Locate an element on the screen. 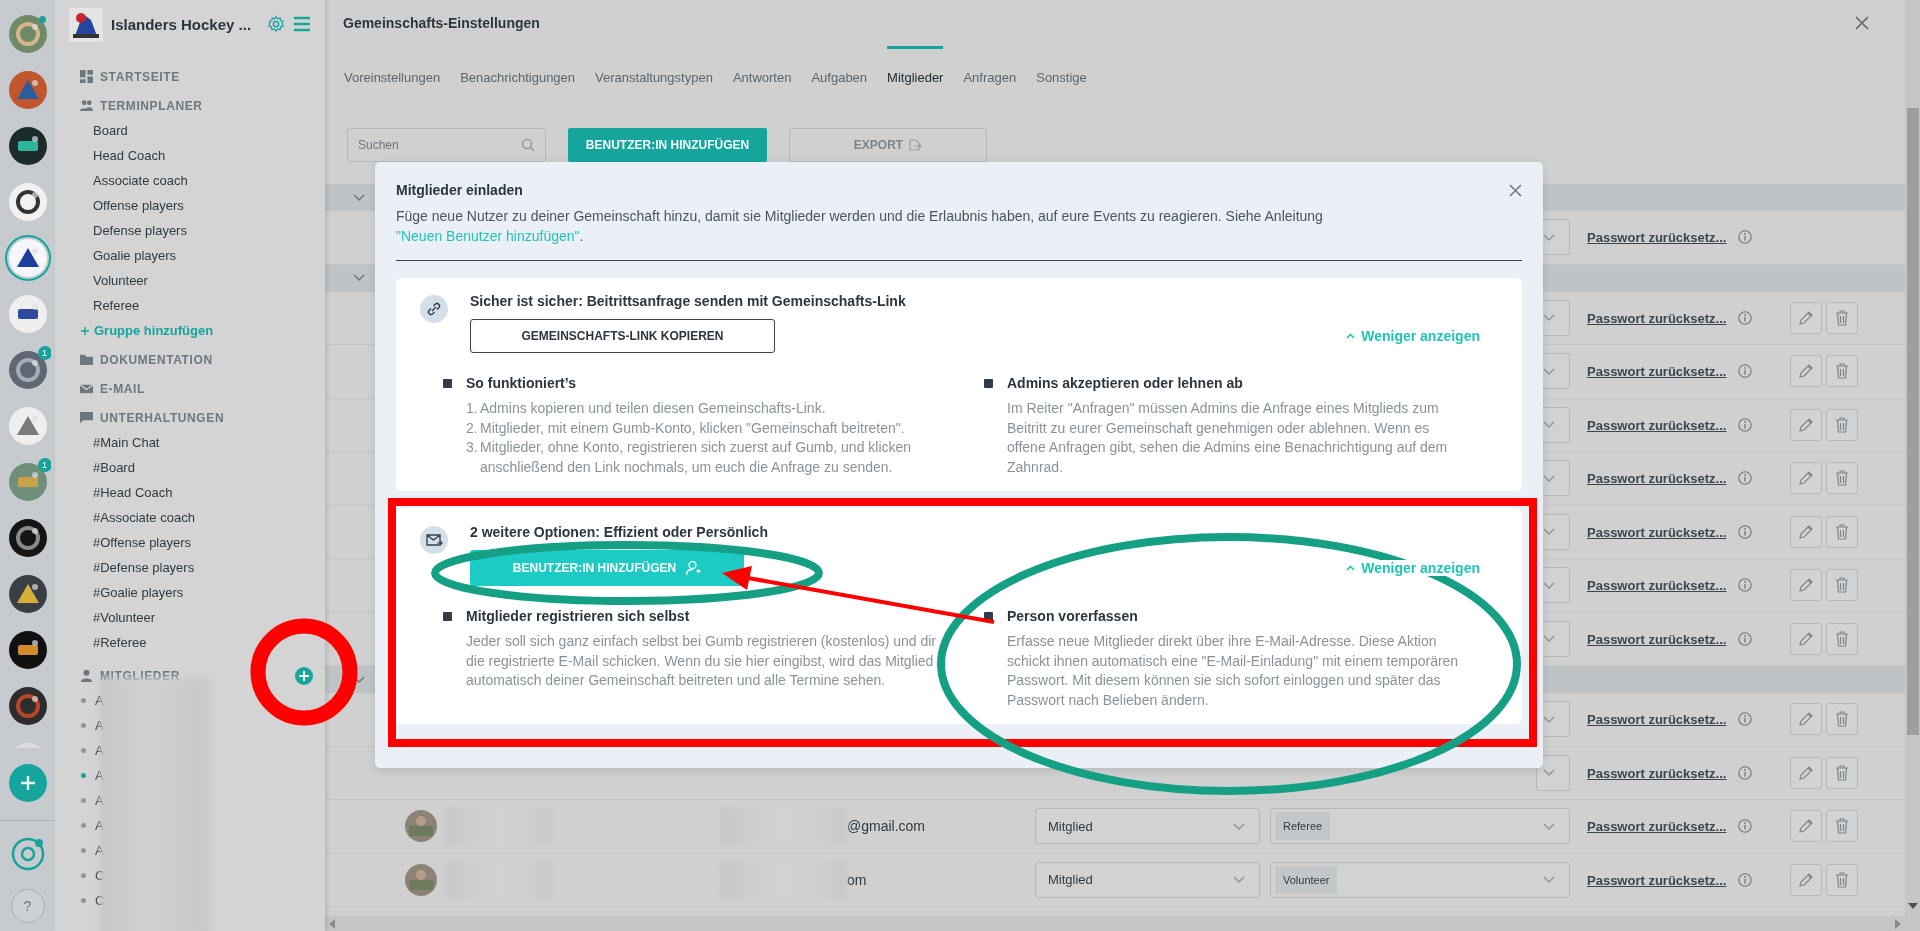 The width and height of the screenshot is (1920, 931). tab: Aufgaben is located at coordinates (839, 70).